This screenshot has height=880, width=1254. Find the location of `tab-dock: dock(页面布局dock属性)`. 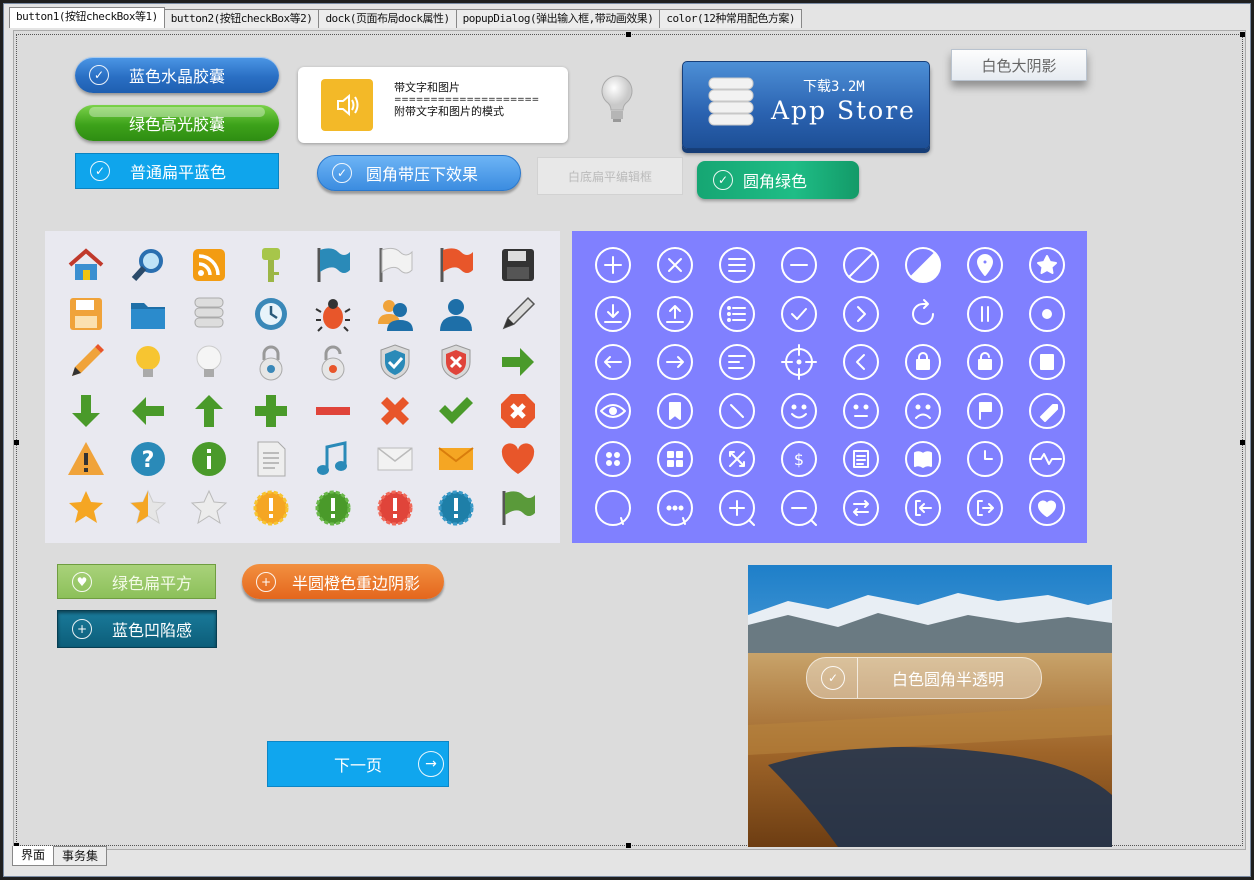

tab-dock: dock(页面布局dock属性) is located at coordinates (387, 18).